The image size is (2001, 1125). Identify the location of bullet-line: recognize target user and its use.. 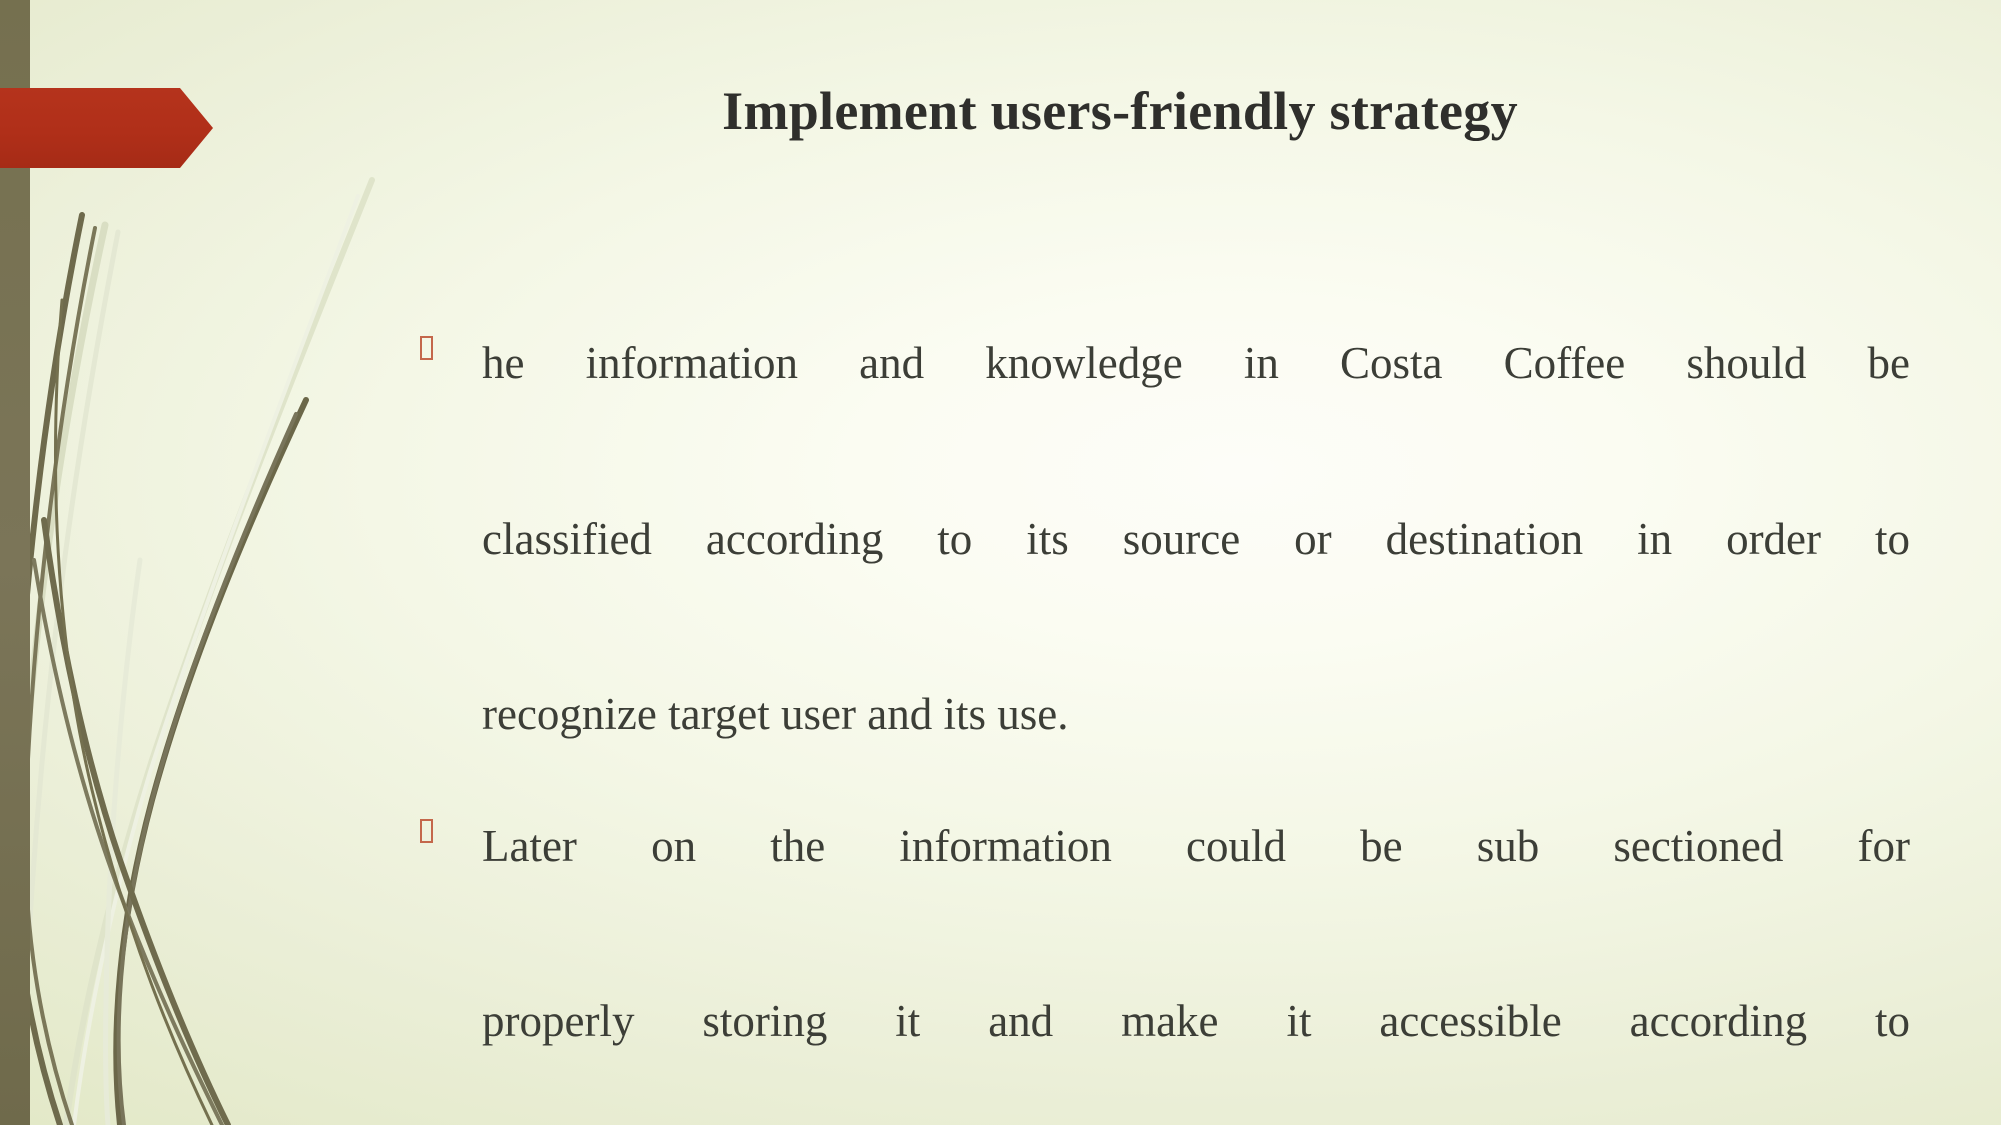
(775, 714).